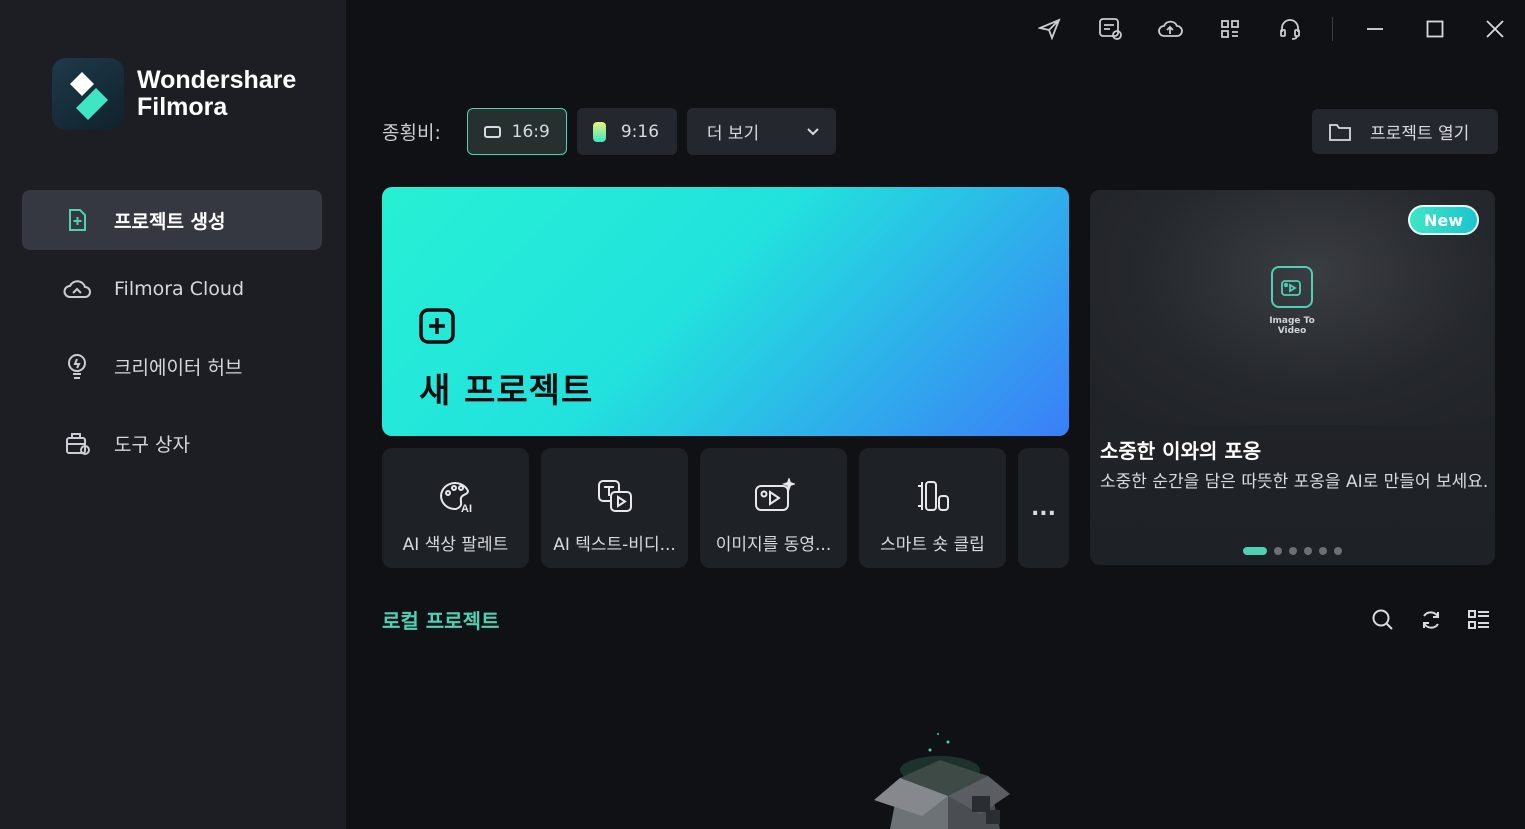 Image resolution: width=1525 pixels, height=829 pixels. Describe the element at coordinates (761, 131) in the screenshot. I see `more-ratios-dropdown: 더 보기` at that location.